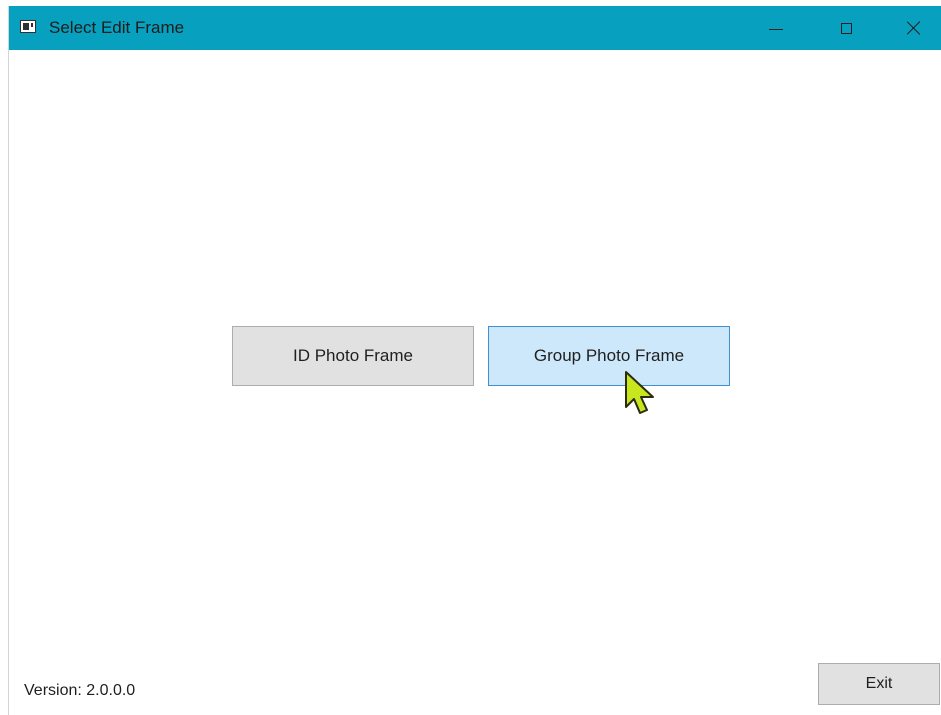 This screenshot has height=715, width=941. I want to click on close-button, so click(911, 28).